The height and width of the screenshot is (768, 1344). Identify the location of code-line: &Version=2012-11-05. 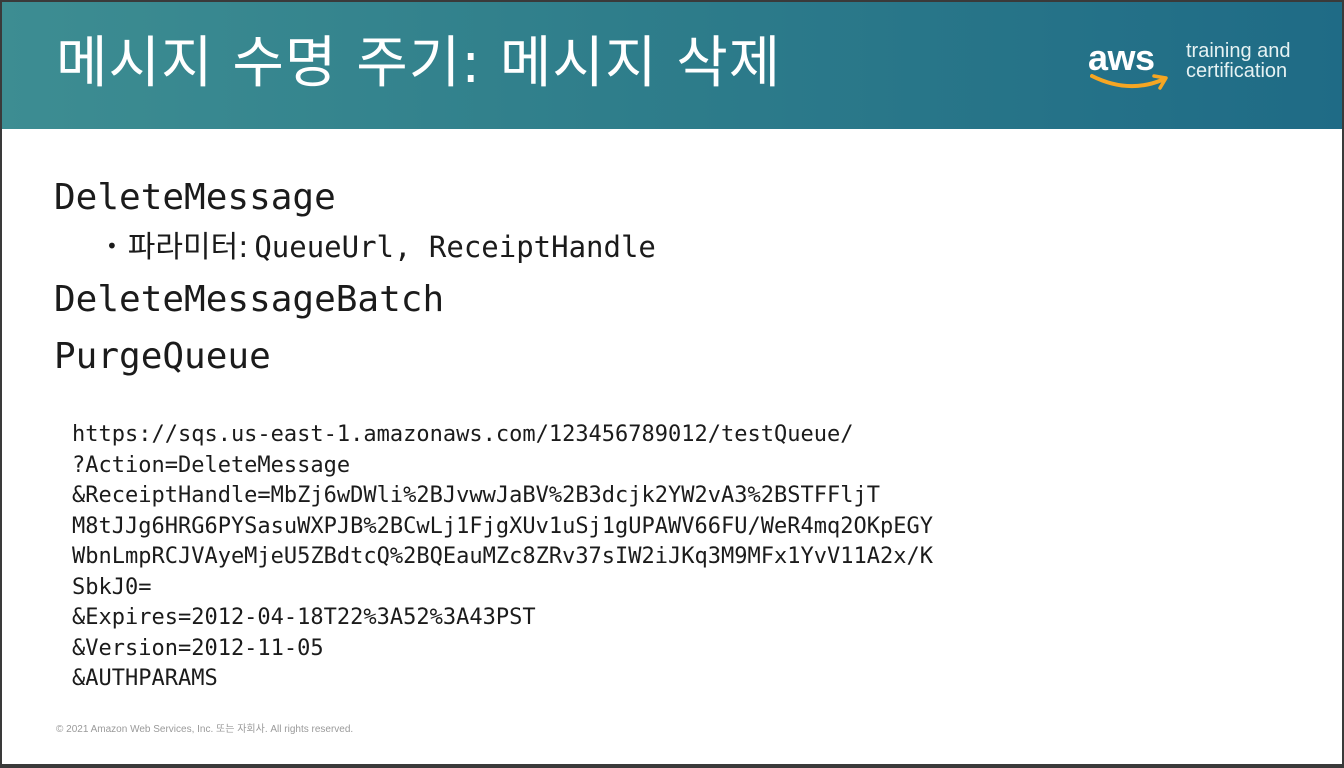
(198, 648).